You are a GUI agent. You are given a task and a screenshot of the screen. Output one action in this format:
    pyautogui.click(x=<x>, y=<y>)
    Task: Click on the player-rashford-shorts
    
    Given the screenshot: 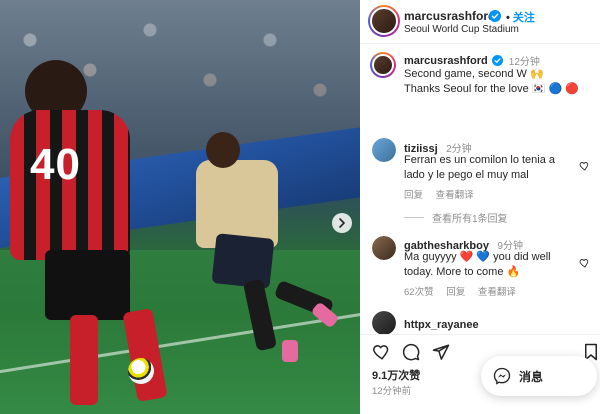 What is the action you would take?
    pyautogui.click(x=243, y=261)
    